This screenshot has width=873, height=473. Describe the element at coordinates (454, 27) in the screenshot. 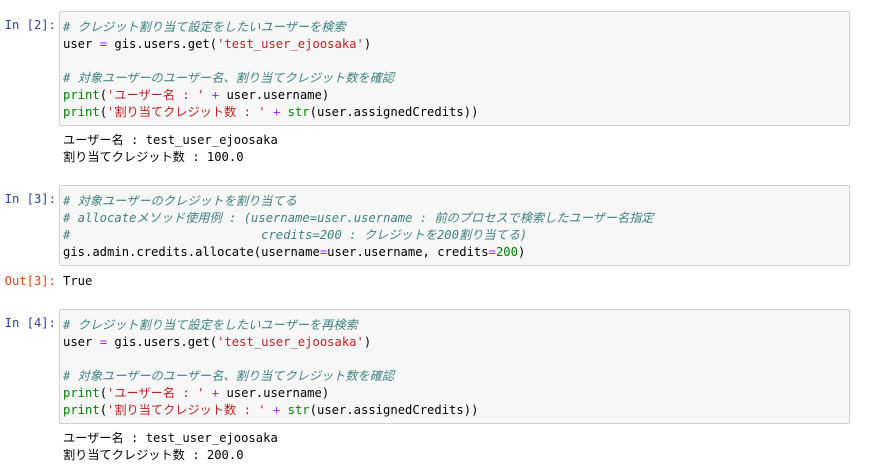

I see `code-line: # クレジット割り当て設定をしたいユーザーを検索` at that location.